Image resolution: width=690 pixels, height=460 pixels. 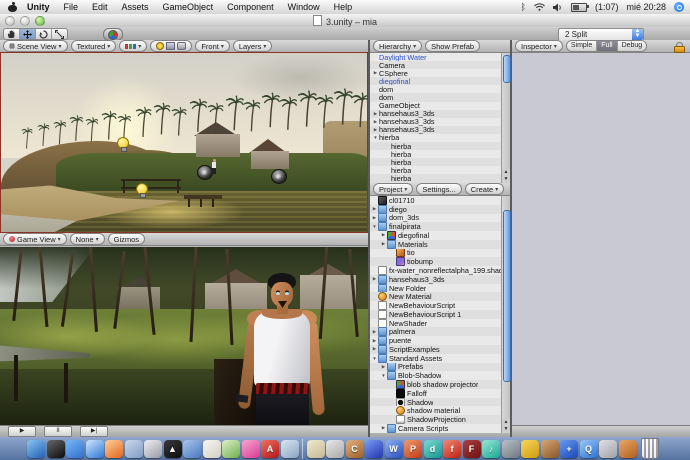 I want to click on rotate-tool-icon, so click(x=44, y=34).